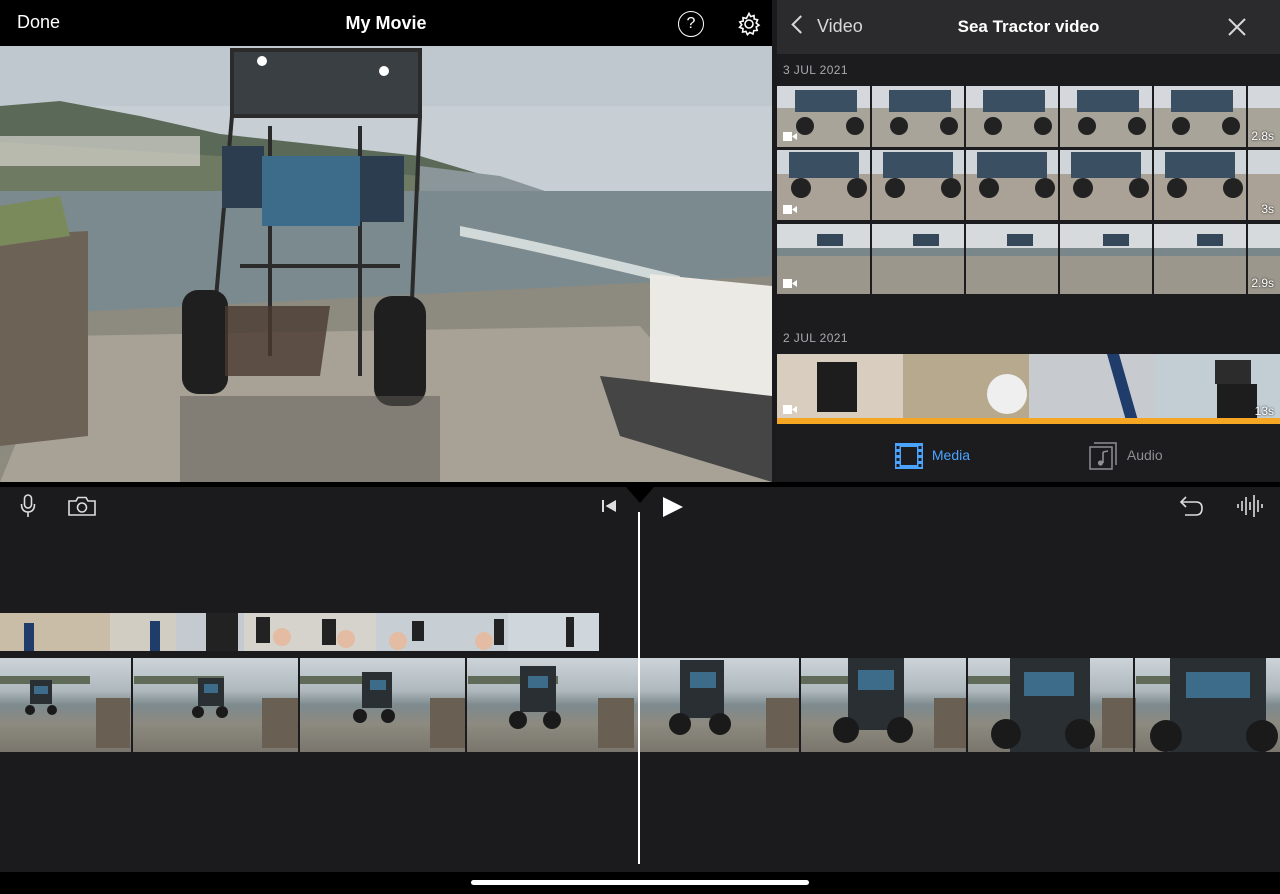 This screenshot has height=894, width=1280. I want to click on album-title: Sea Tractor video, so click(1028, 26).